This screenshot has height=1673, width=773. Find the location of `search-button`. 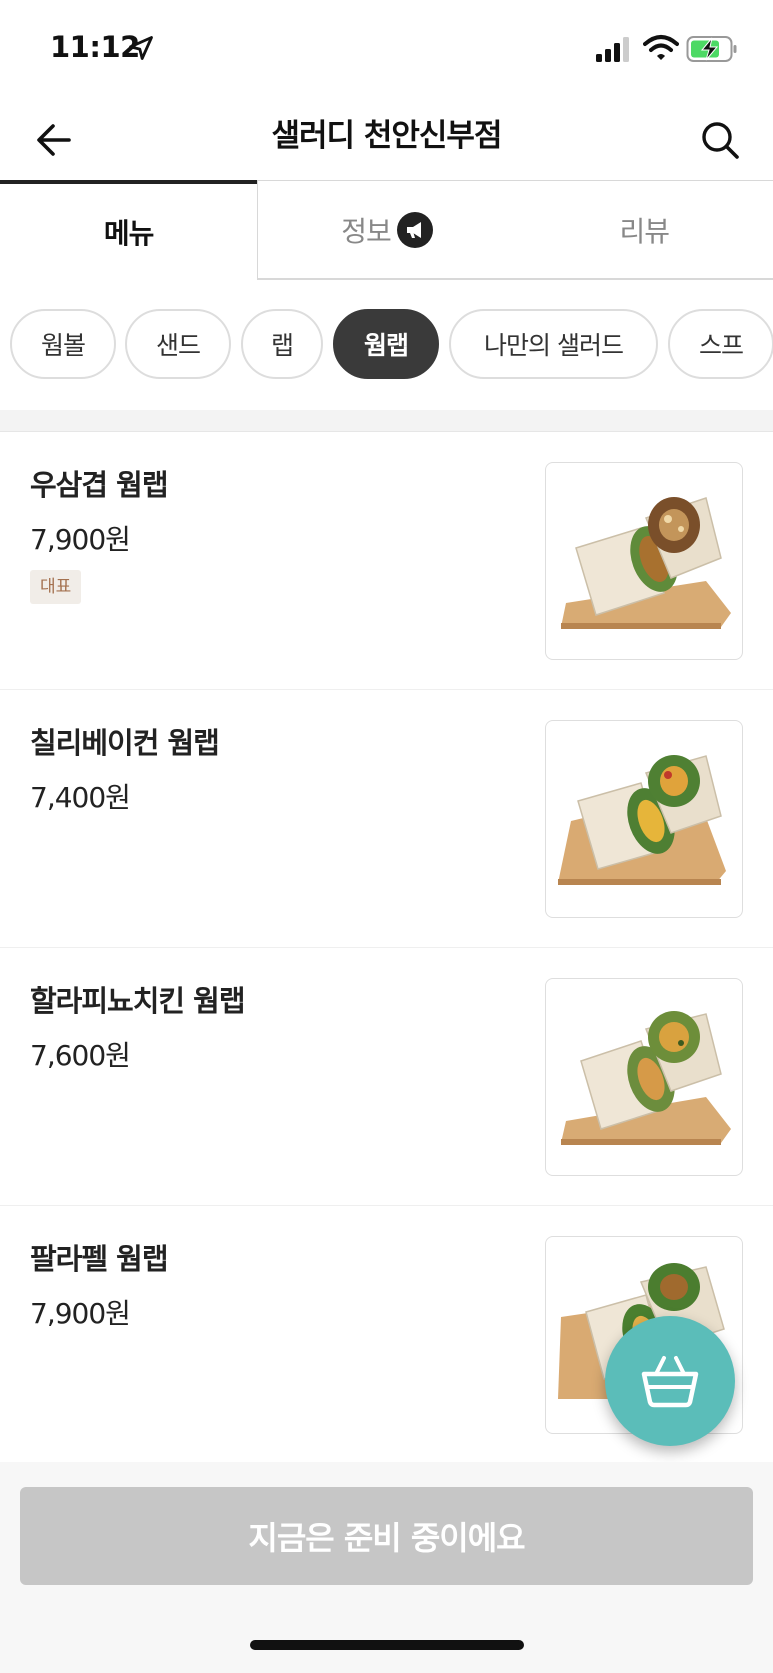

search-button is located at coordinates (720, 140).